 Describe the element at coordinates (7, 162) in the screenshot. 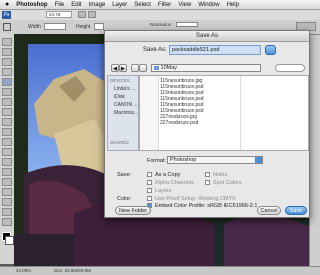

I see `dodge-tool-icon` at that location.